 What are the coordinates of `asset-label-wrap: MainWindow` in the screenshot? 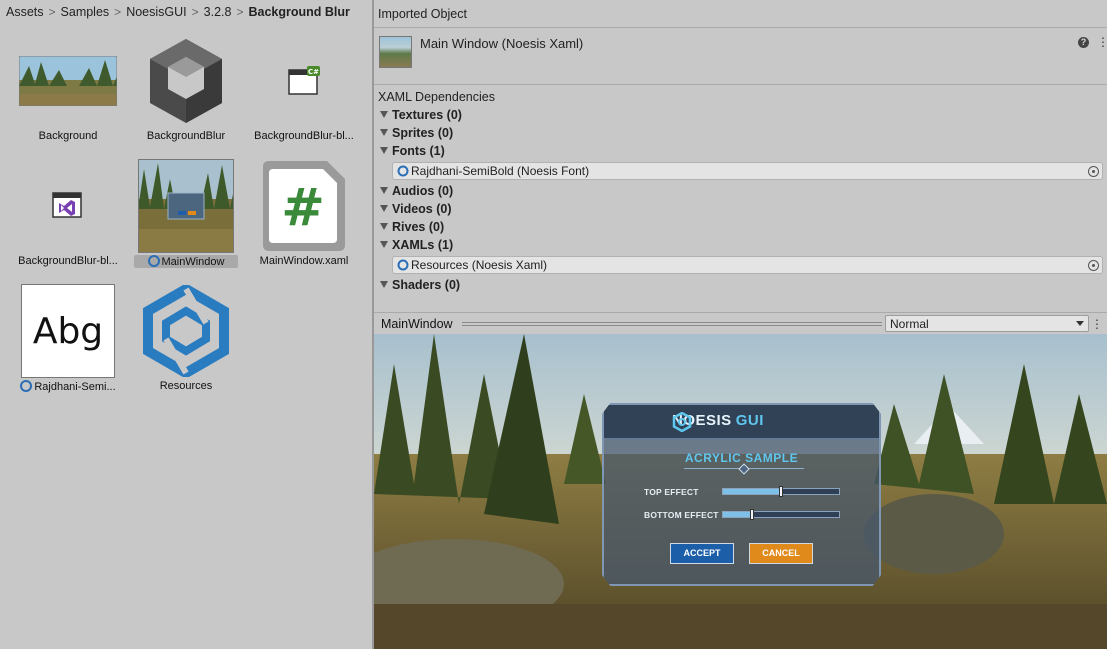 It's located at (186, 261).